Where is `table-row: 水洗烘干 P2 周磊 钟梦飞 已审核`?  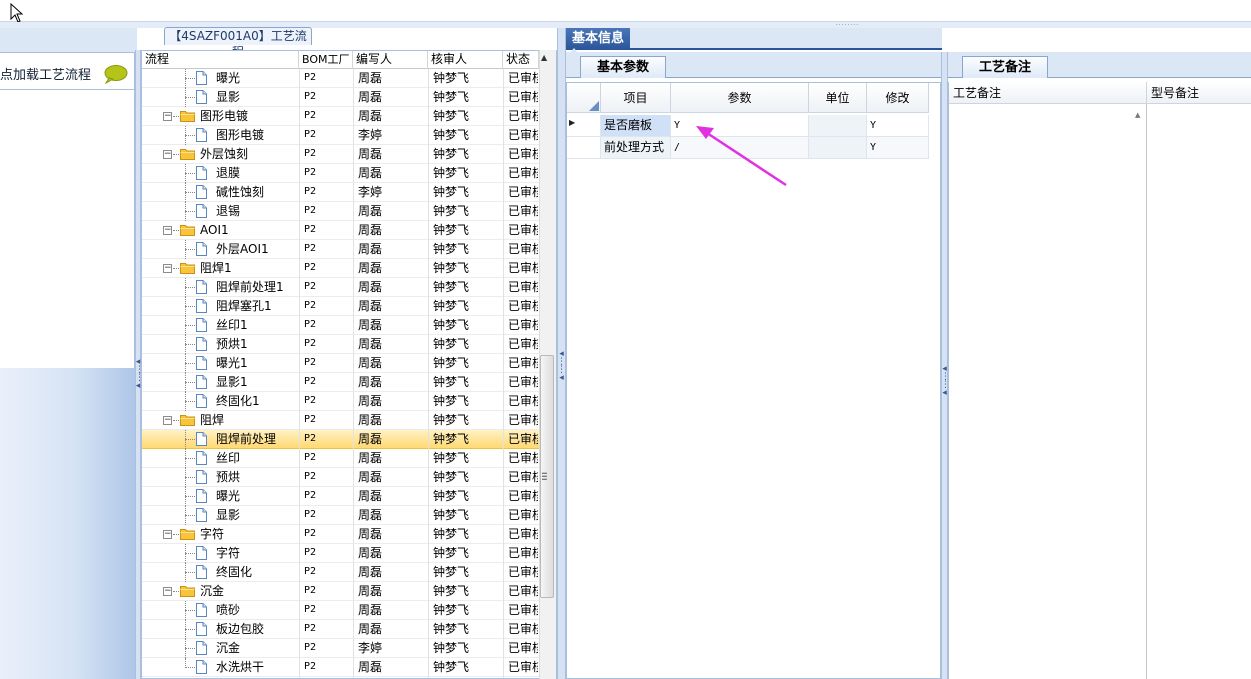 table-row: 水洗烘干 P2 周磊 钟梦飞 已审核 is located at coordinates (340, 667).